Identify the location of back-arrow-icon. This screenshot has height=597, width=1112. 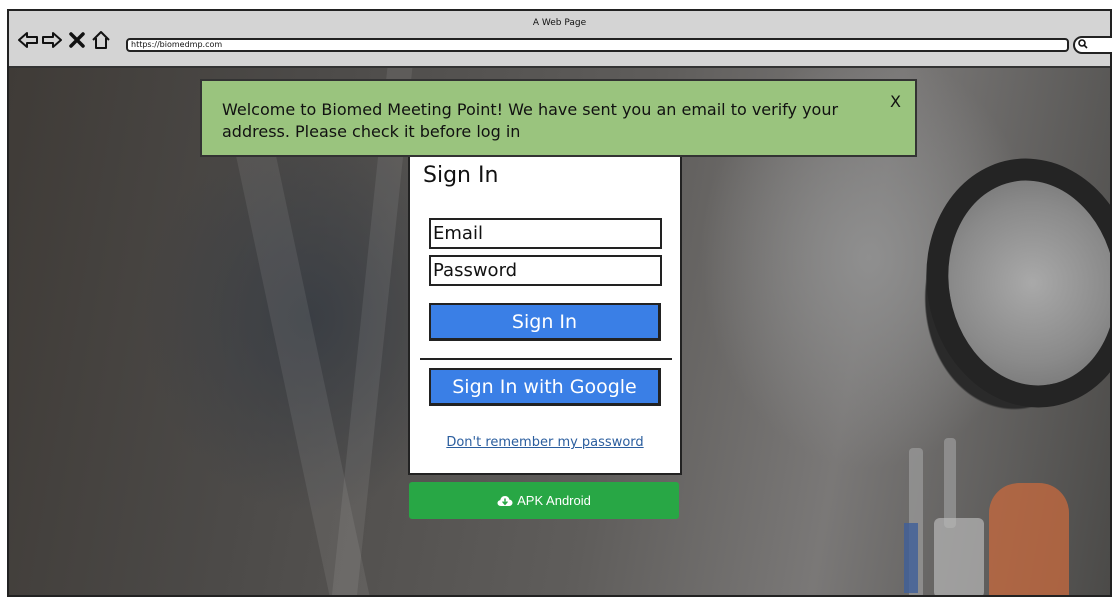
(28, 40).